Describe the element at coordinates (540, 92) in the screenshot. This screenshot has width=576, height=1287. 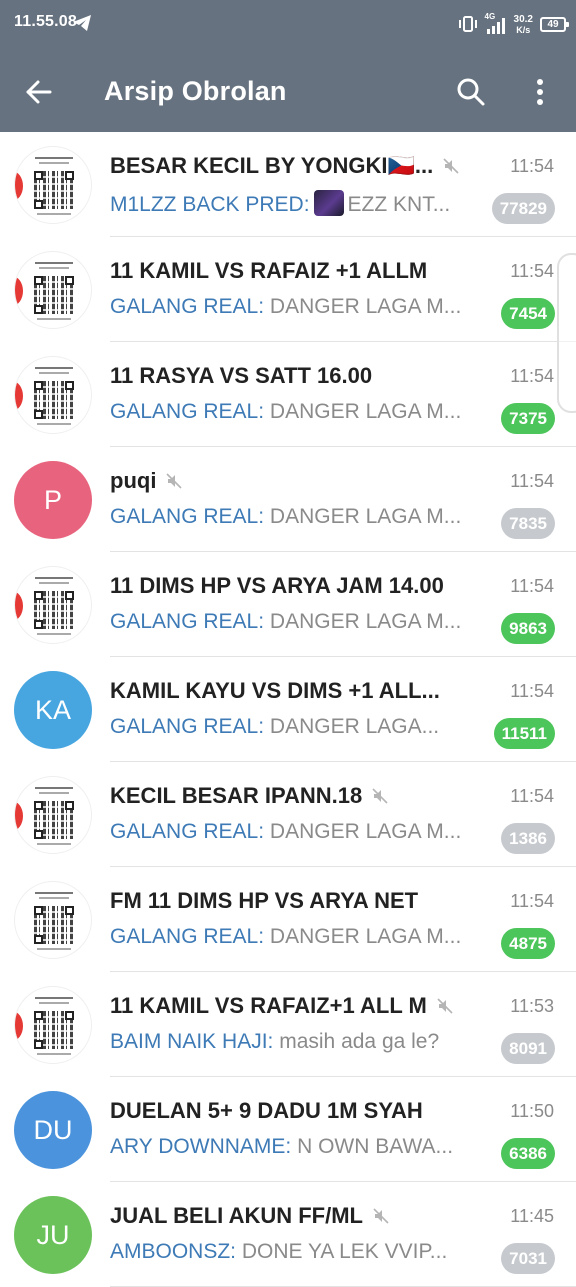
I see `more-vertical-icon` at that location.